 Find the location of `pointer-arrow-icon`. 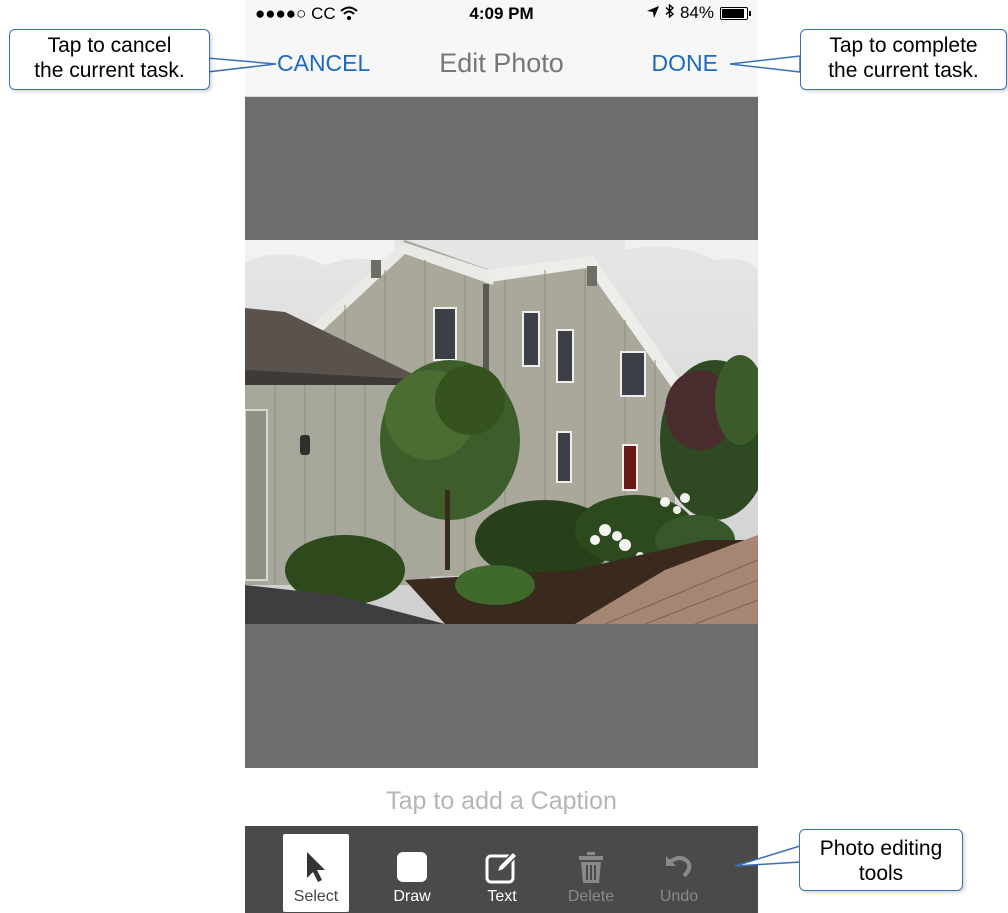

pointer-arrow-icon is located at coordinates (316, 867).